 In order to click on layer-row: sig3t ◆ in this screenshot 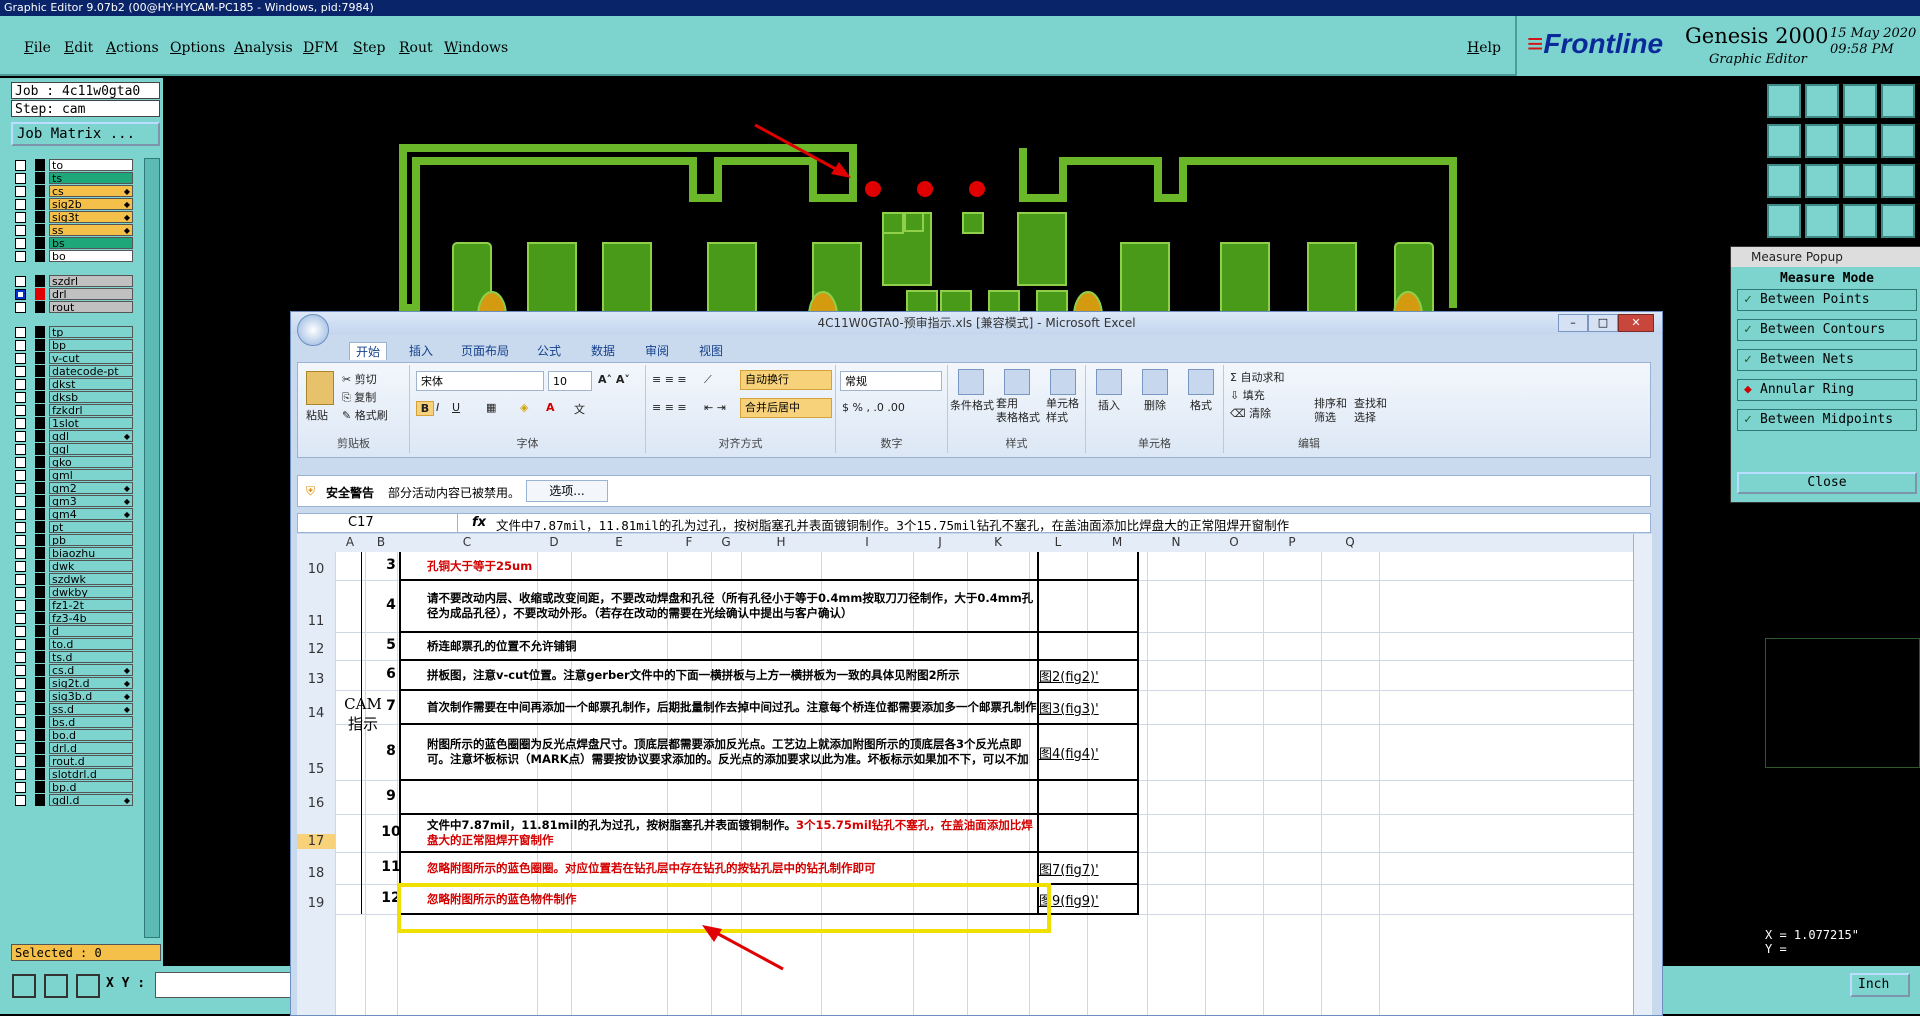, I will do `click(72, 217)`.